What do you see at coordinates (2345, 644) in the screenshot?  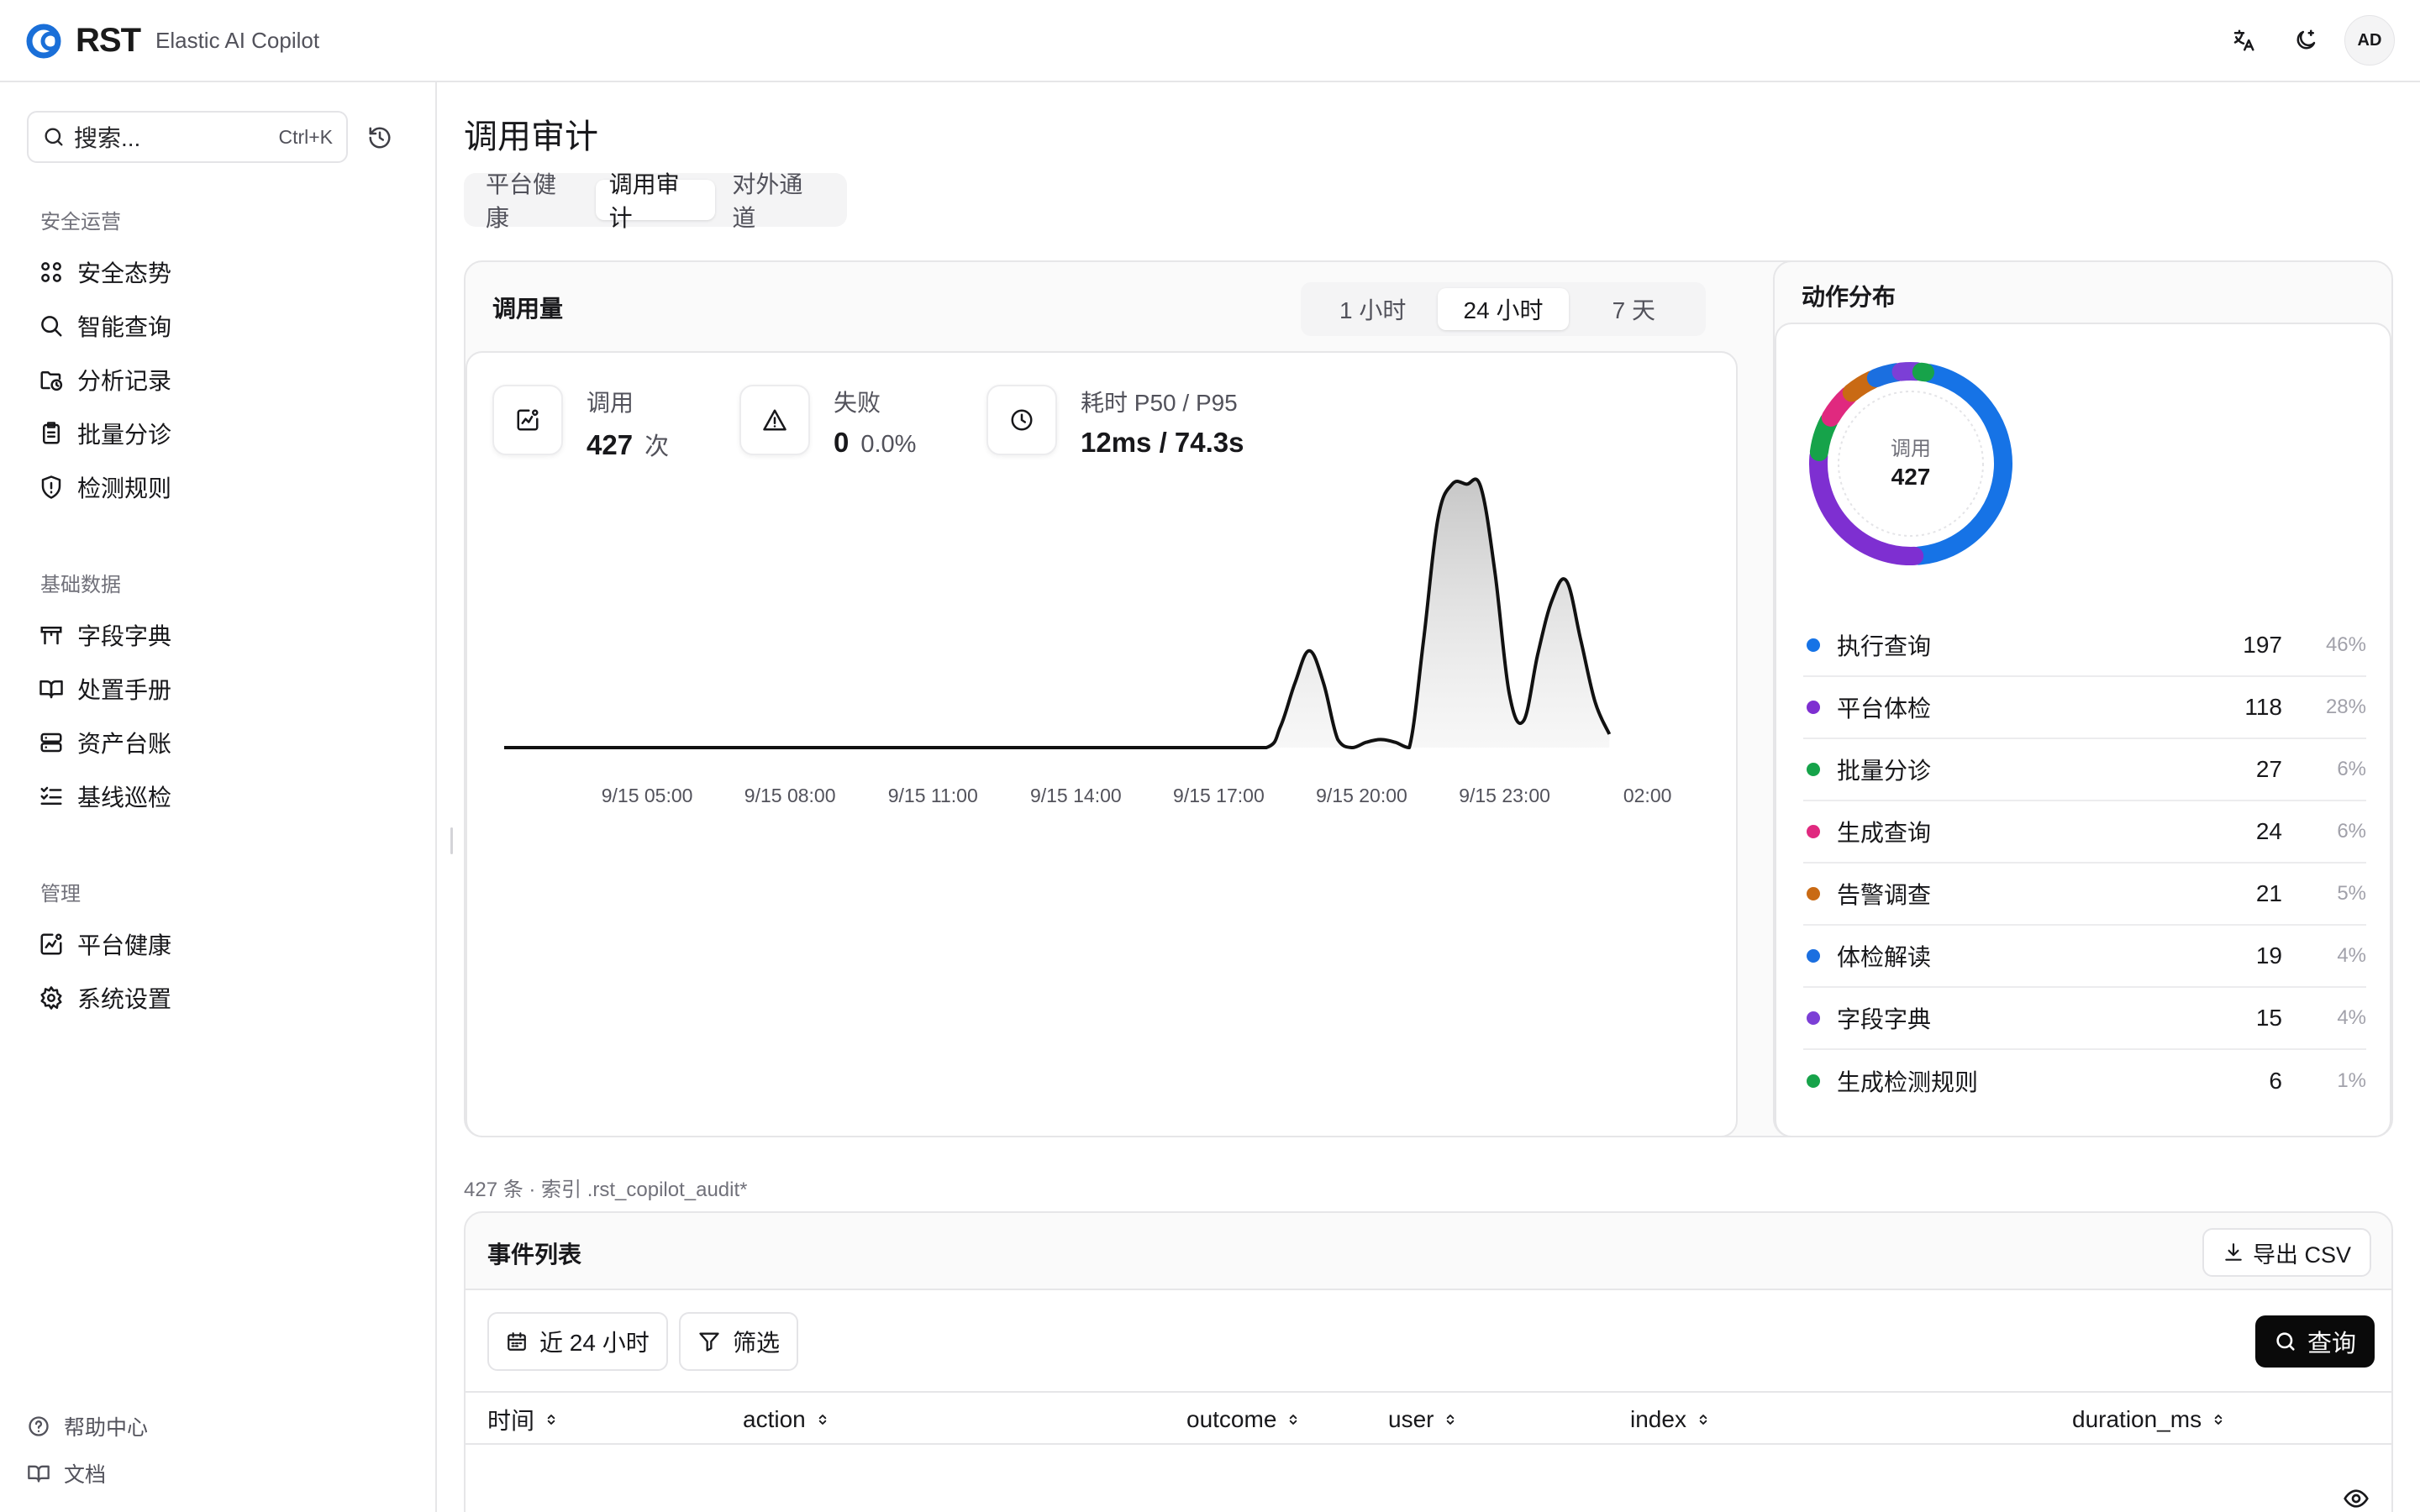 I see `legend-percent: 46%` at bounding box center [2345, 644].